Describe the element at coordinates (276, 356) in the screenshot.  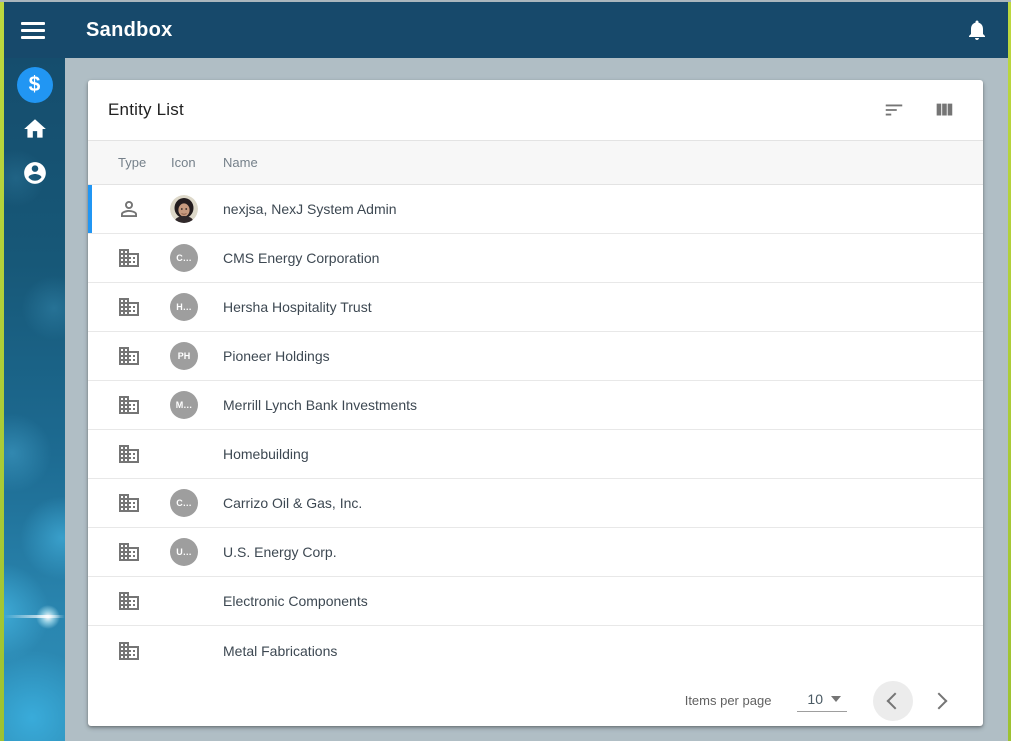
I see `entity-name: Pioneer Holdings` at that location.